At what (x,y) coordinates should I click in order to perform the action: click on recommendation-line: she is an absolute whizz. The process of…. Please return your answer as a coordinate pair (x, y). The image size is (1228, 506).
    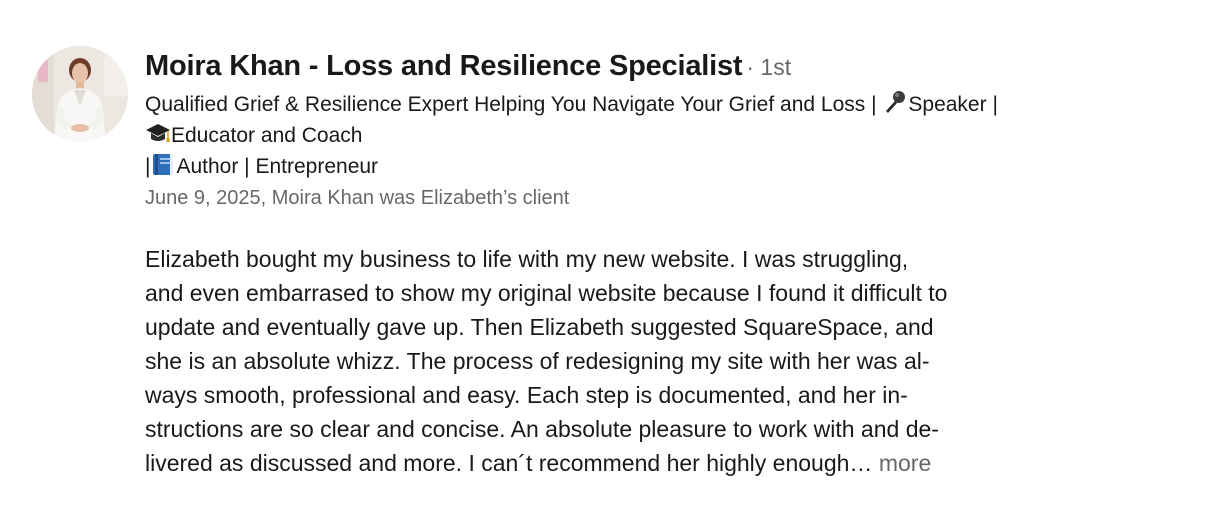
    Looking at the image, I should click on (537, 361).